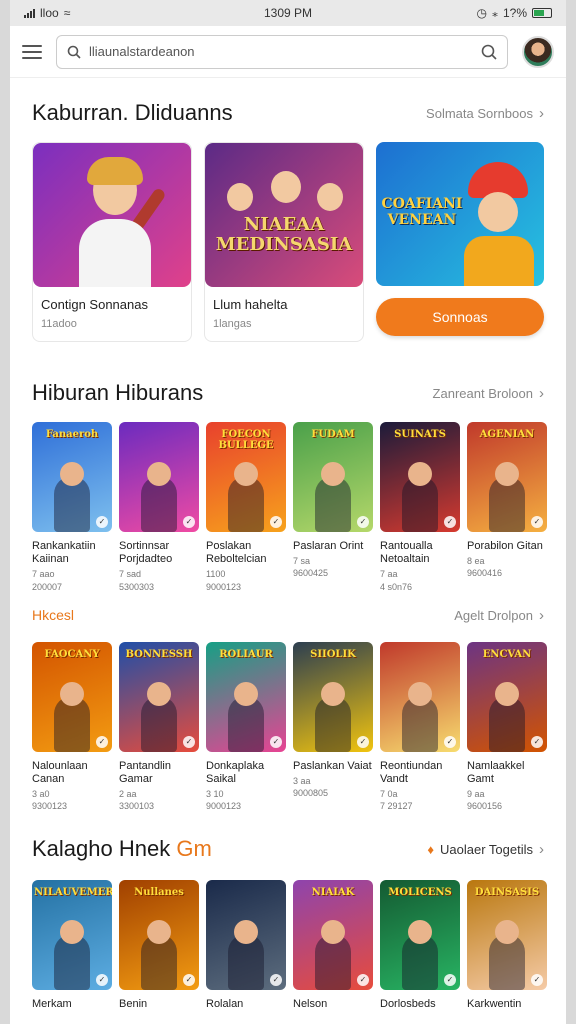 This screenshot has height=1024, width=576. Describe the element at coordinates (32, 51) in the screenshot. I see `menu-icon` at that location.